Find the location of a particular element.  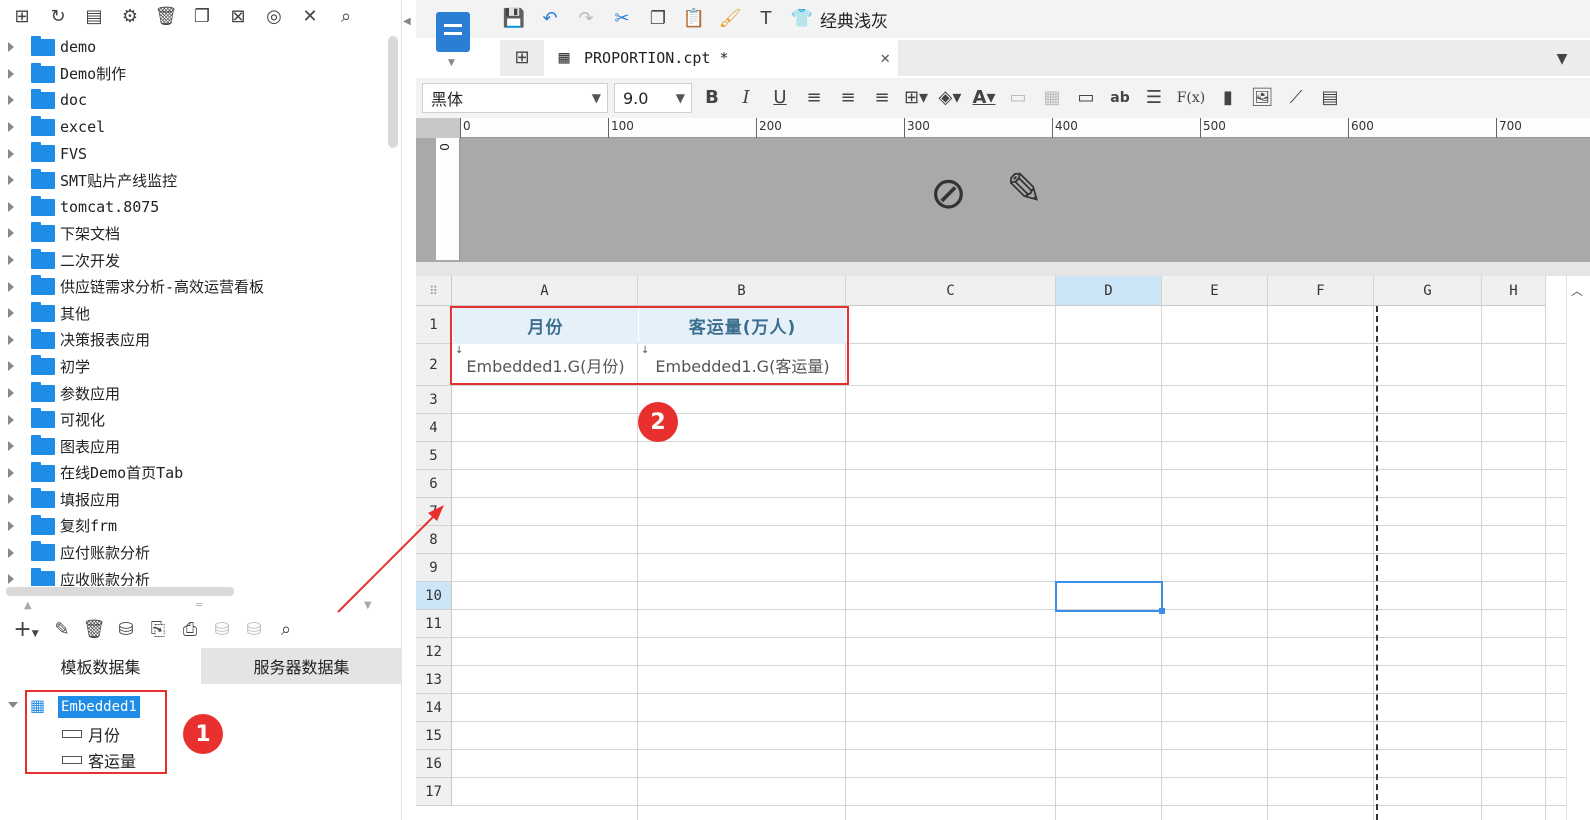

split-up-icon: ▲ is located at coordinates (28, 605).